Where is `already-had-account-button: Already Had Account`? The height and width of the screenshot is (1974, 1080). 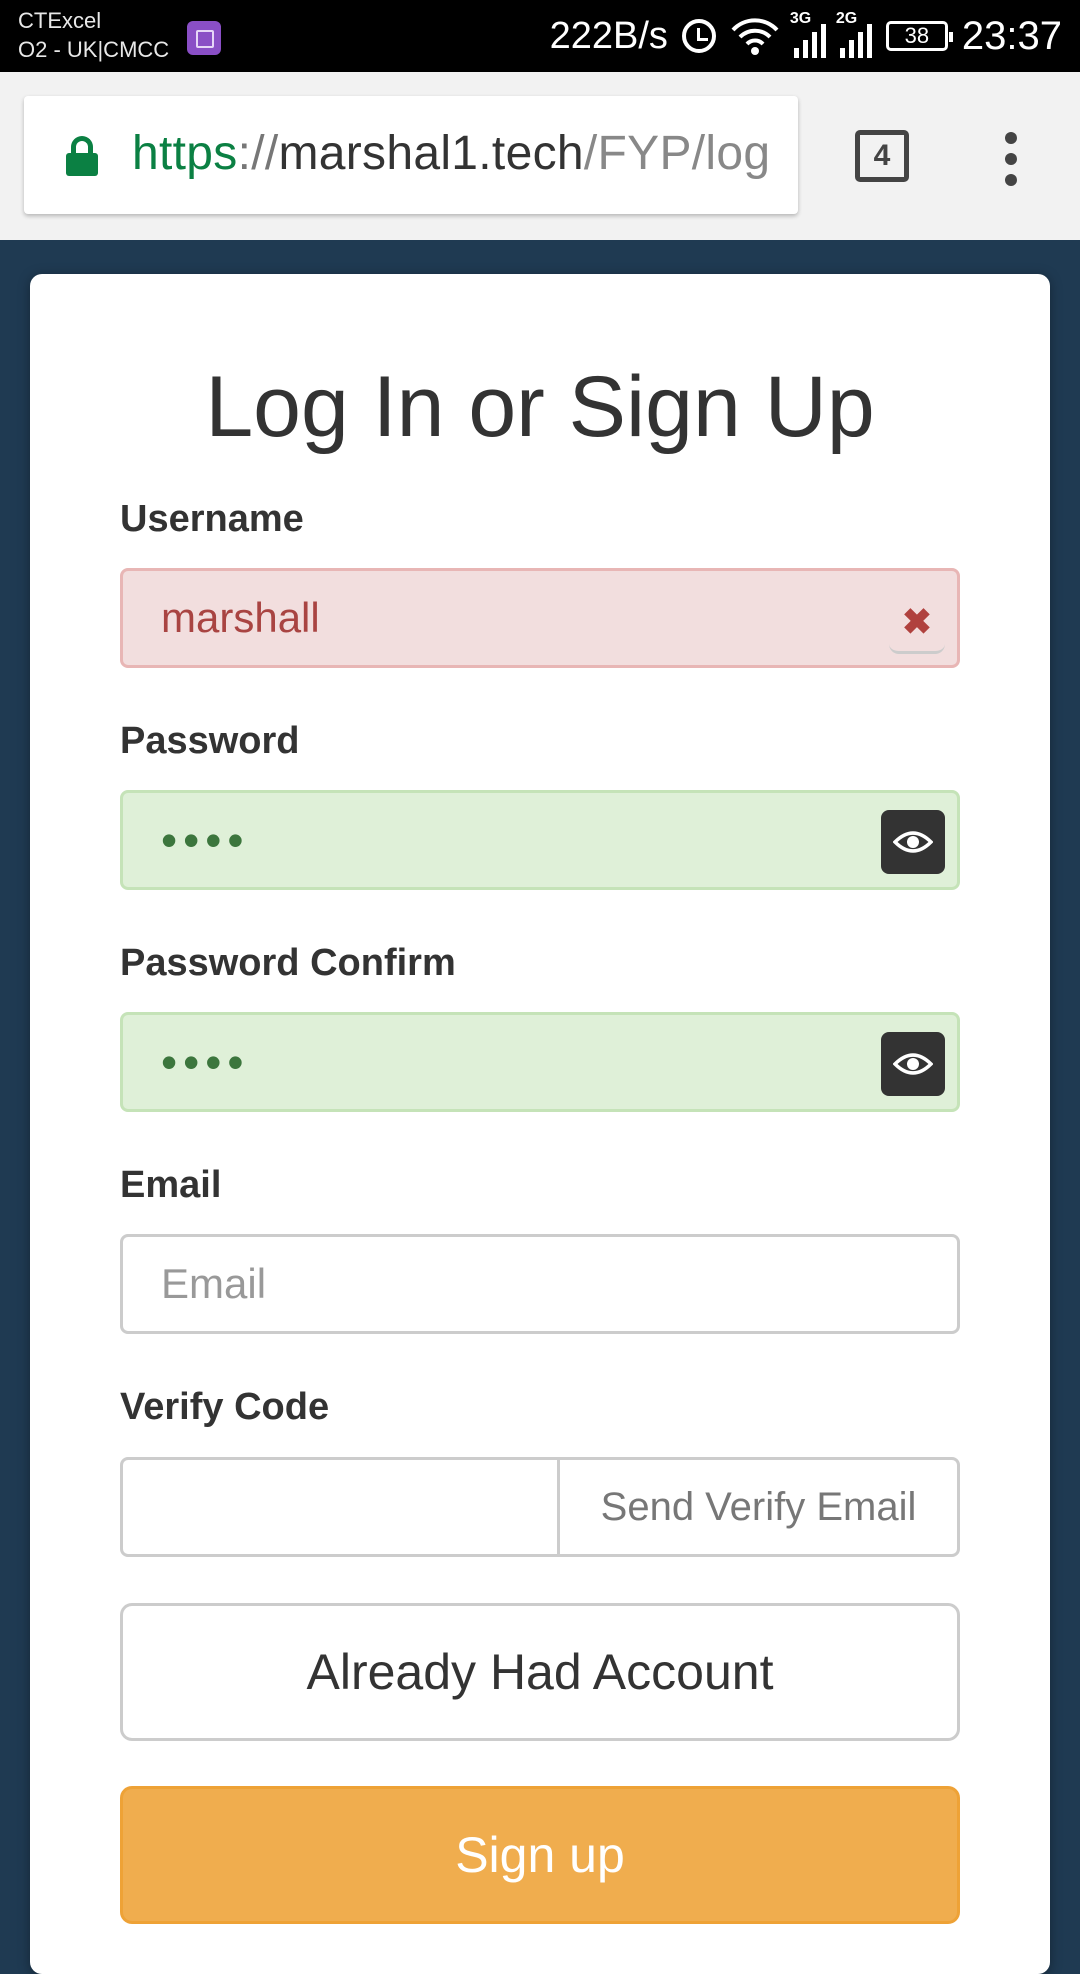
already-had-account-button: Already Had Account is located at coordinates (540, 1672).